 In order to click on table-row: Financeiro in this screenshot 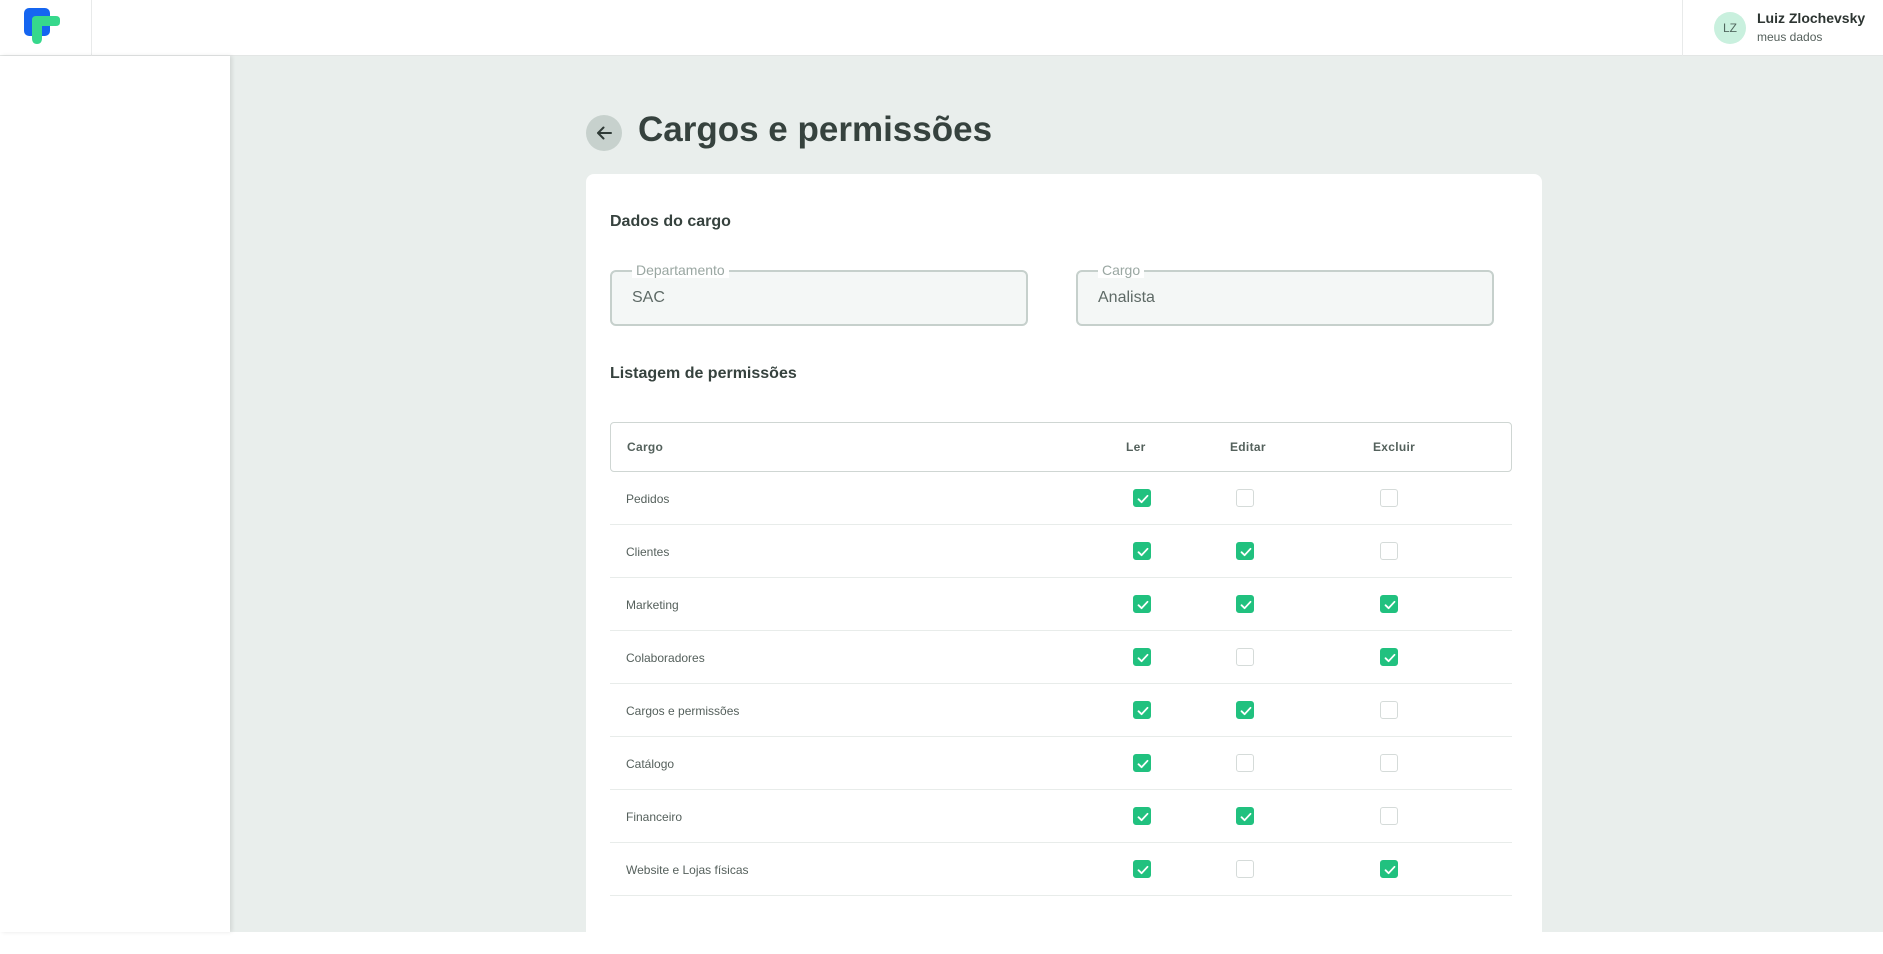, I will do `click(1061, 816)`.